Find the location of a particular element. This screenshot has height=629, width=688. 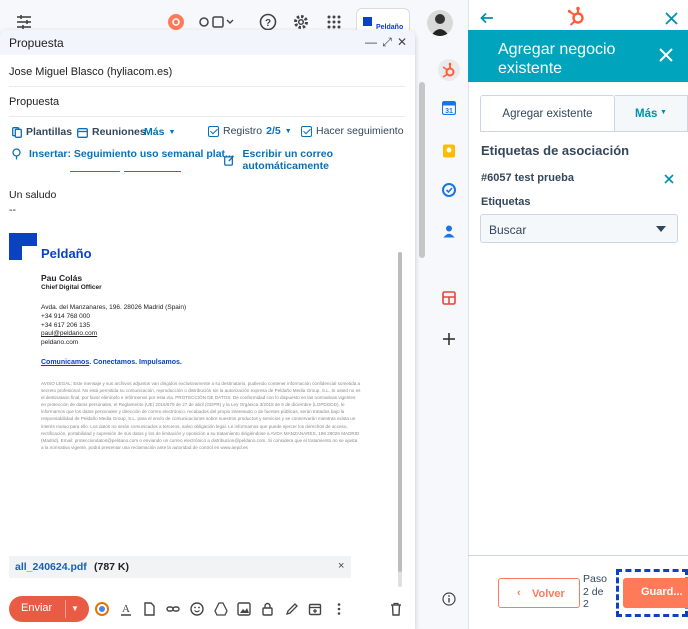

body-scrollbar-thumb is located at coordinates (400, 412).